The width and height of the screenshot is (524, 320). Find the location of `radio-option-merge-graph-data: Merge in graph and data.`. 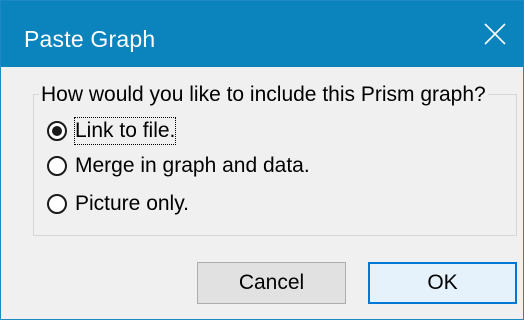

radio-option-merge-graph-data: Merge in graph and data. is located at coordinates (178, 166).